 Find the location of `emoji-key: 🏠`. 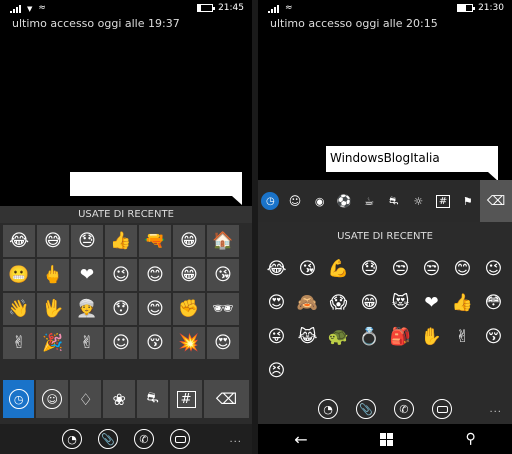

emoji-key: 🏠 is located at coordinates (223, 241).